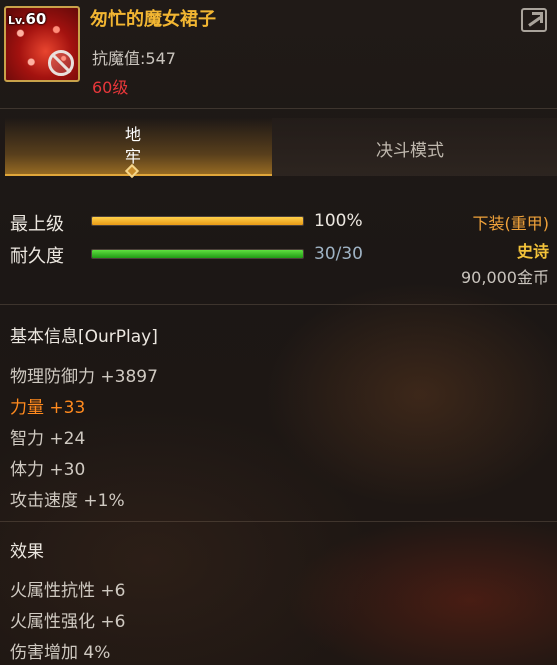 The image size is (557, 665). Describe the element at coordinates (68, 622) in the screenshot. I see `effect-line: 火属性强化 +6` at that location.